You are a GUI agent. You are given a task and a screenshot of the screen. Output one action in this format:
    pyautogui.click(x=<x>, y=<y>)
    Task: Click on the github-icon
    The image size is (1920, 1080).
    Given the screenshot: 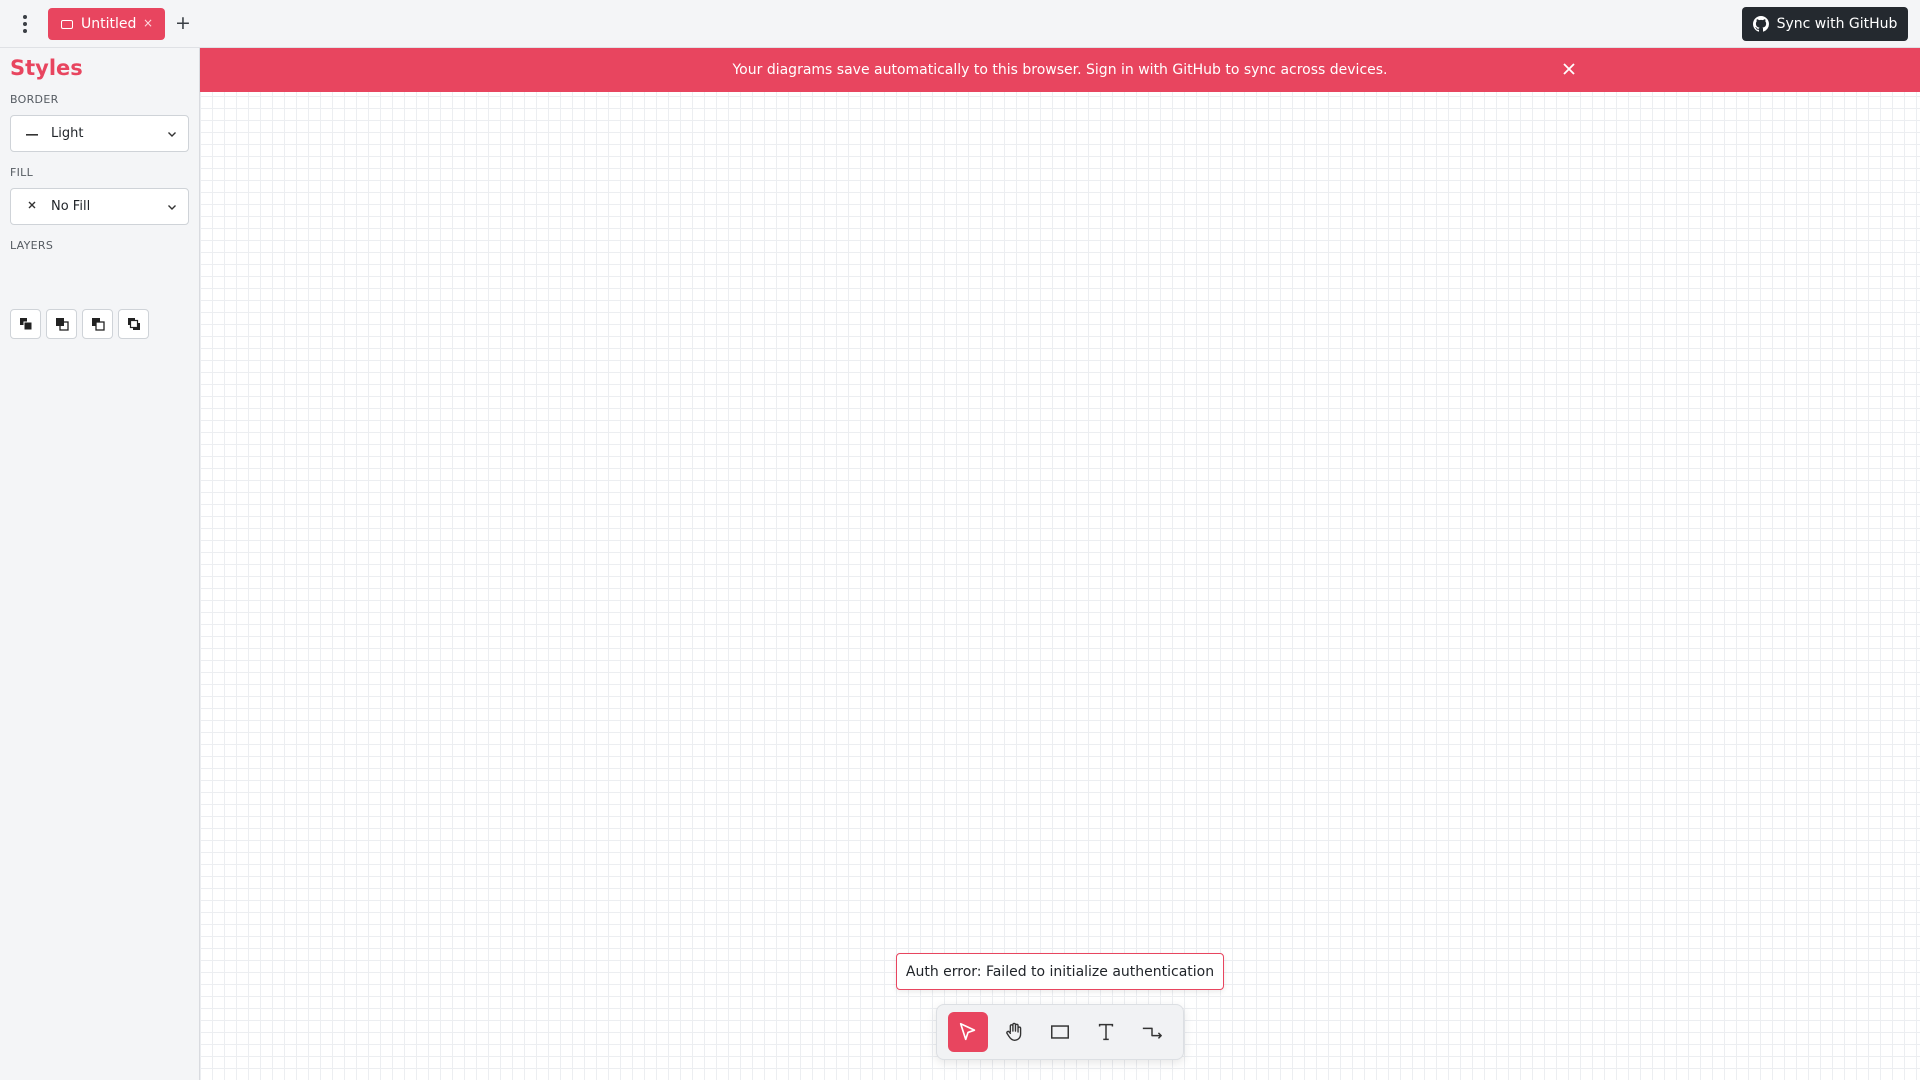 What is the action you would take?
    pyautogui.click(x=1760, y=24)
    